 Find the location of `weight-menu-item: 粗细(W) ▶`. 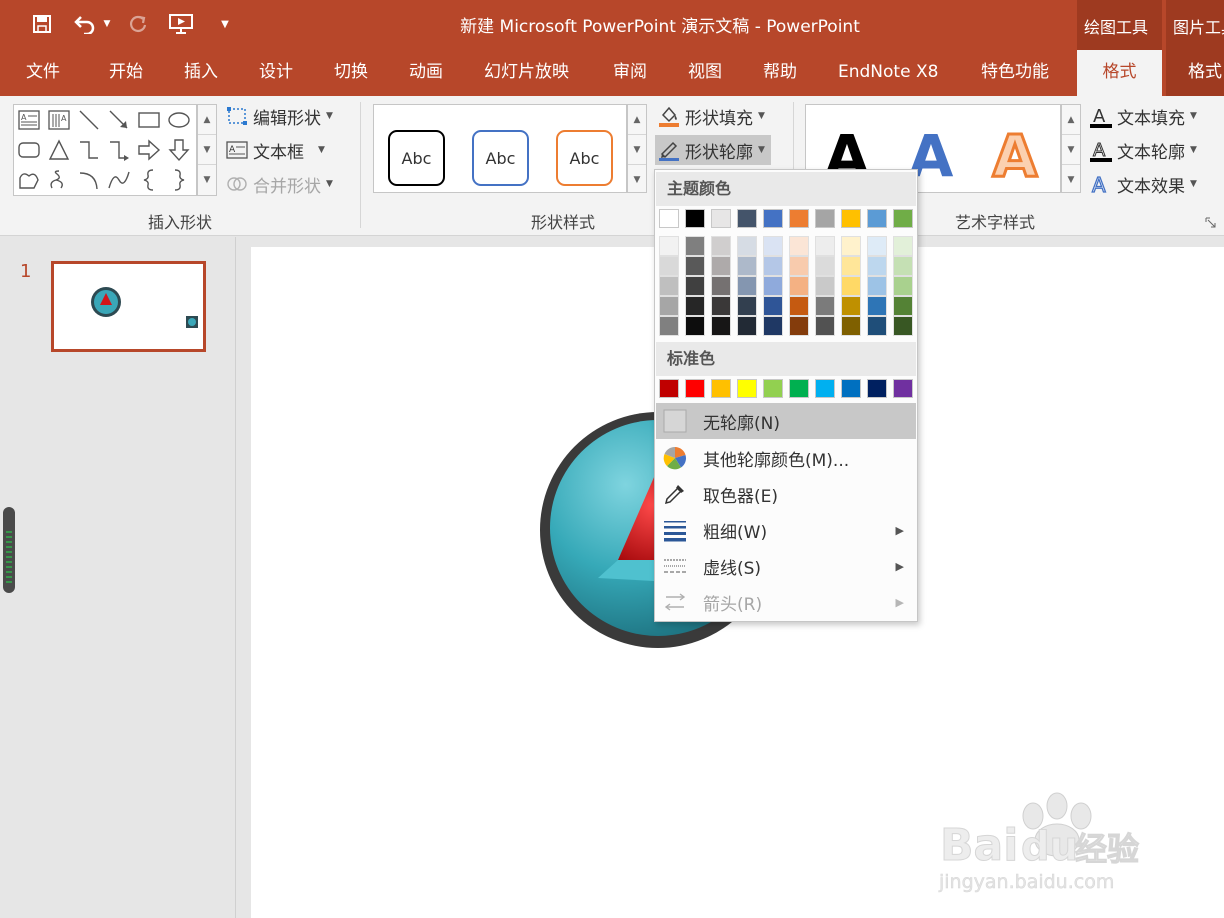

weight-menu-item: 粗细(W) ▶ is located at coordinates (786, 530).